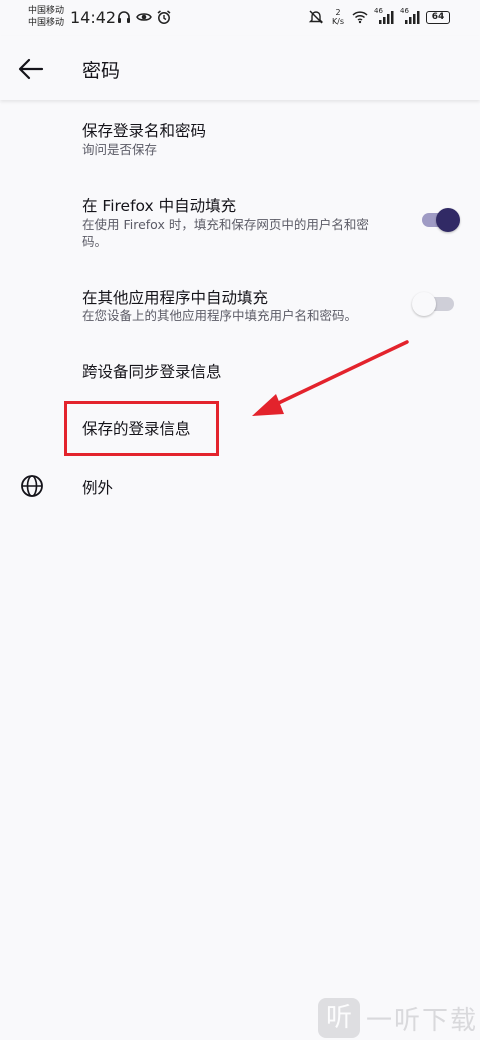  What do you see at coordinates (31, 69) in the screenshot?
I see `arrow-left-icon` at bounding box center [31, 69].